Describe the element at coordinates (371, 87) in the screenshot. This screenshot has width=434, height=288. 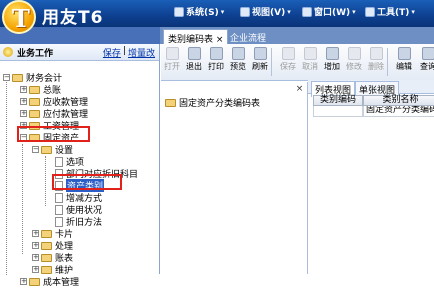
I see `view-tabs: 列表视图 单张视图` at that location.